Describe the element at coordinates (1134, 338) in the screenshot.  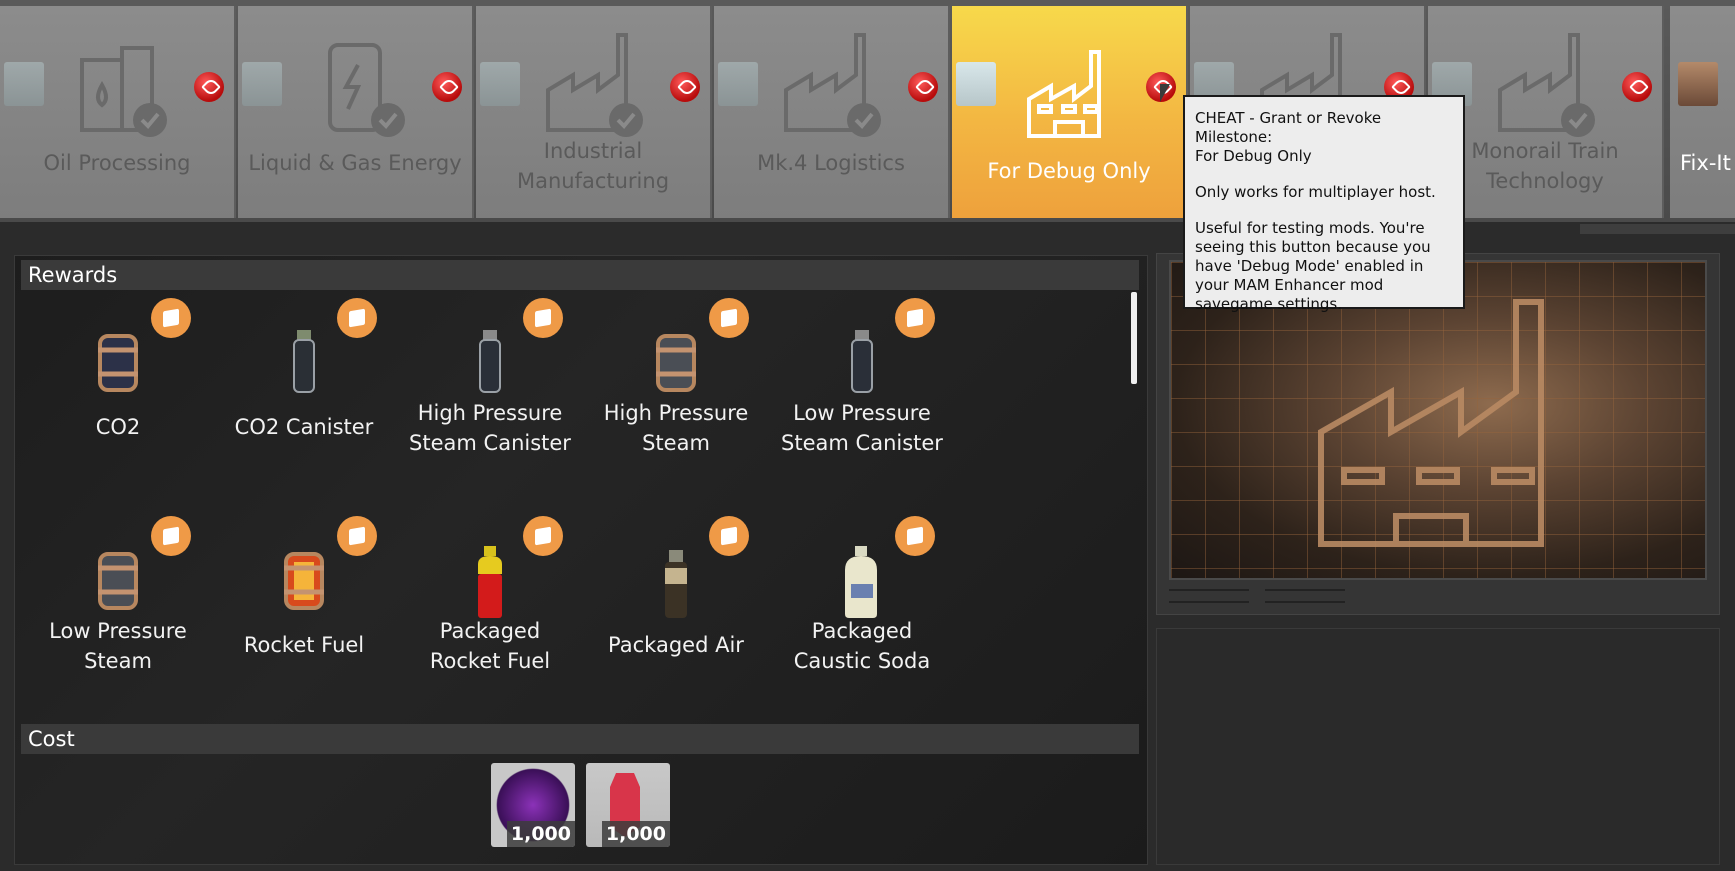
I see `rewards-scrollbar` at that location.